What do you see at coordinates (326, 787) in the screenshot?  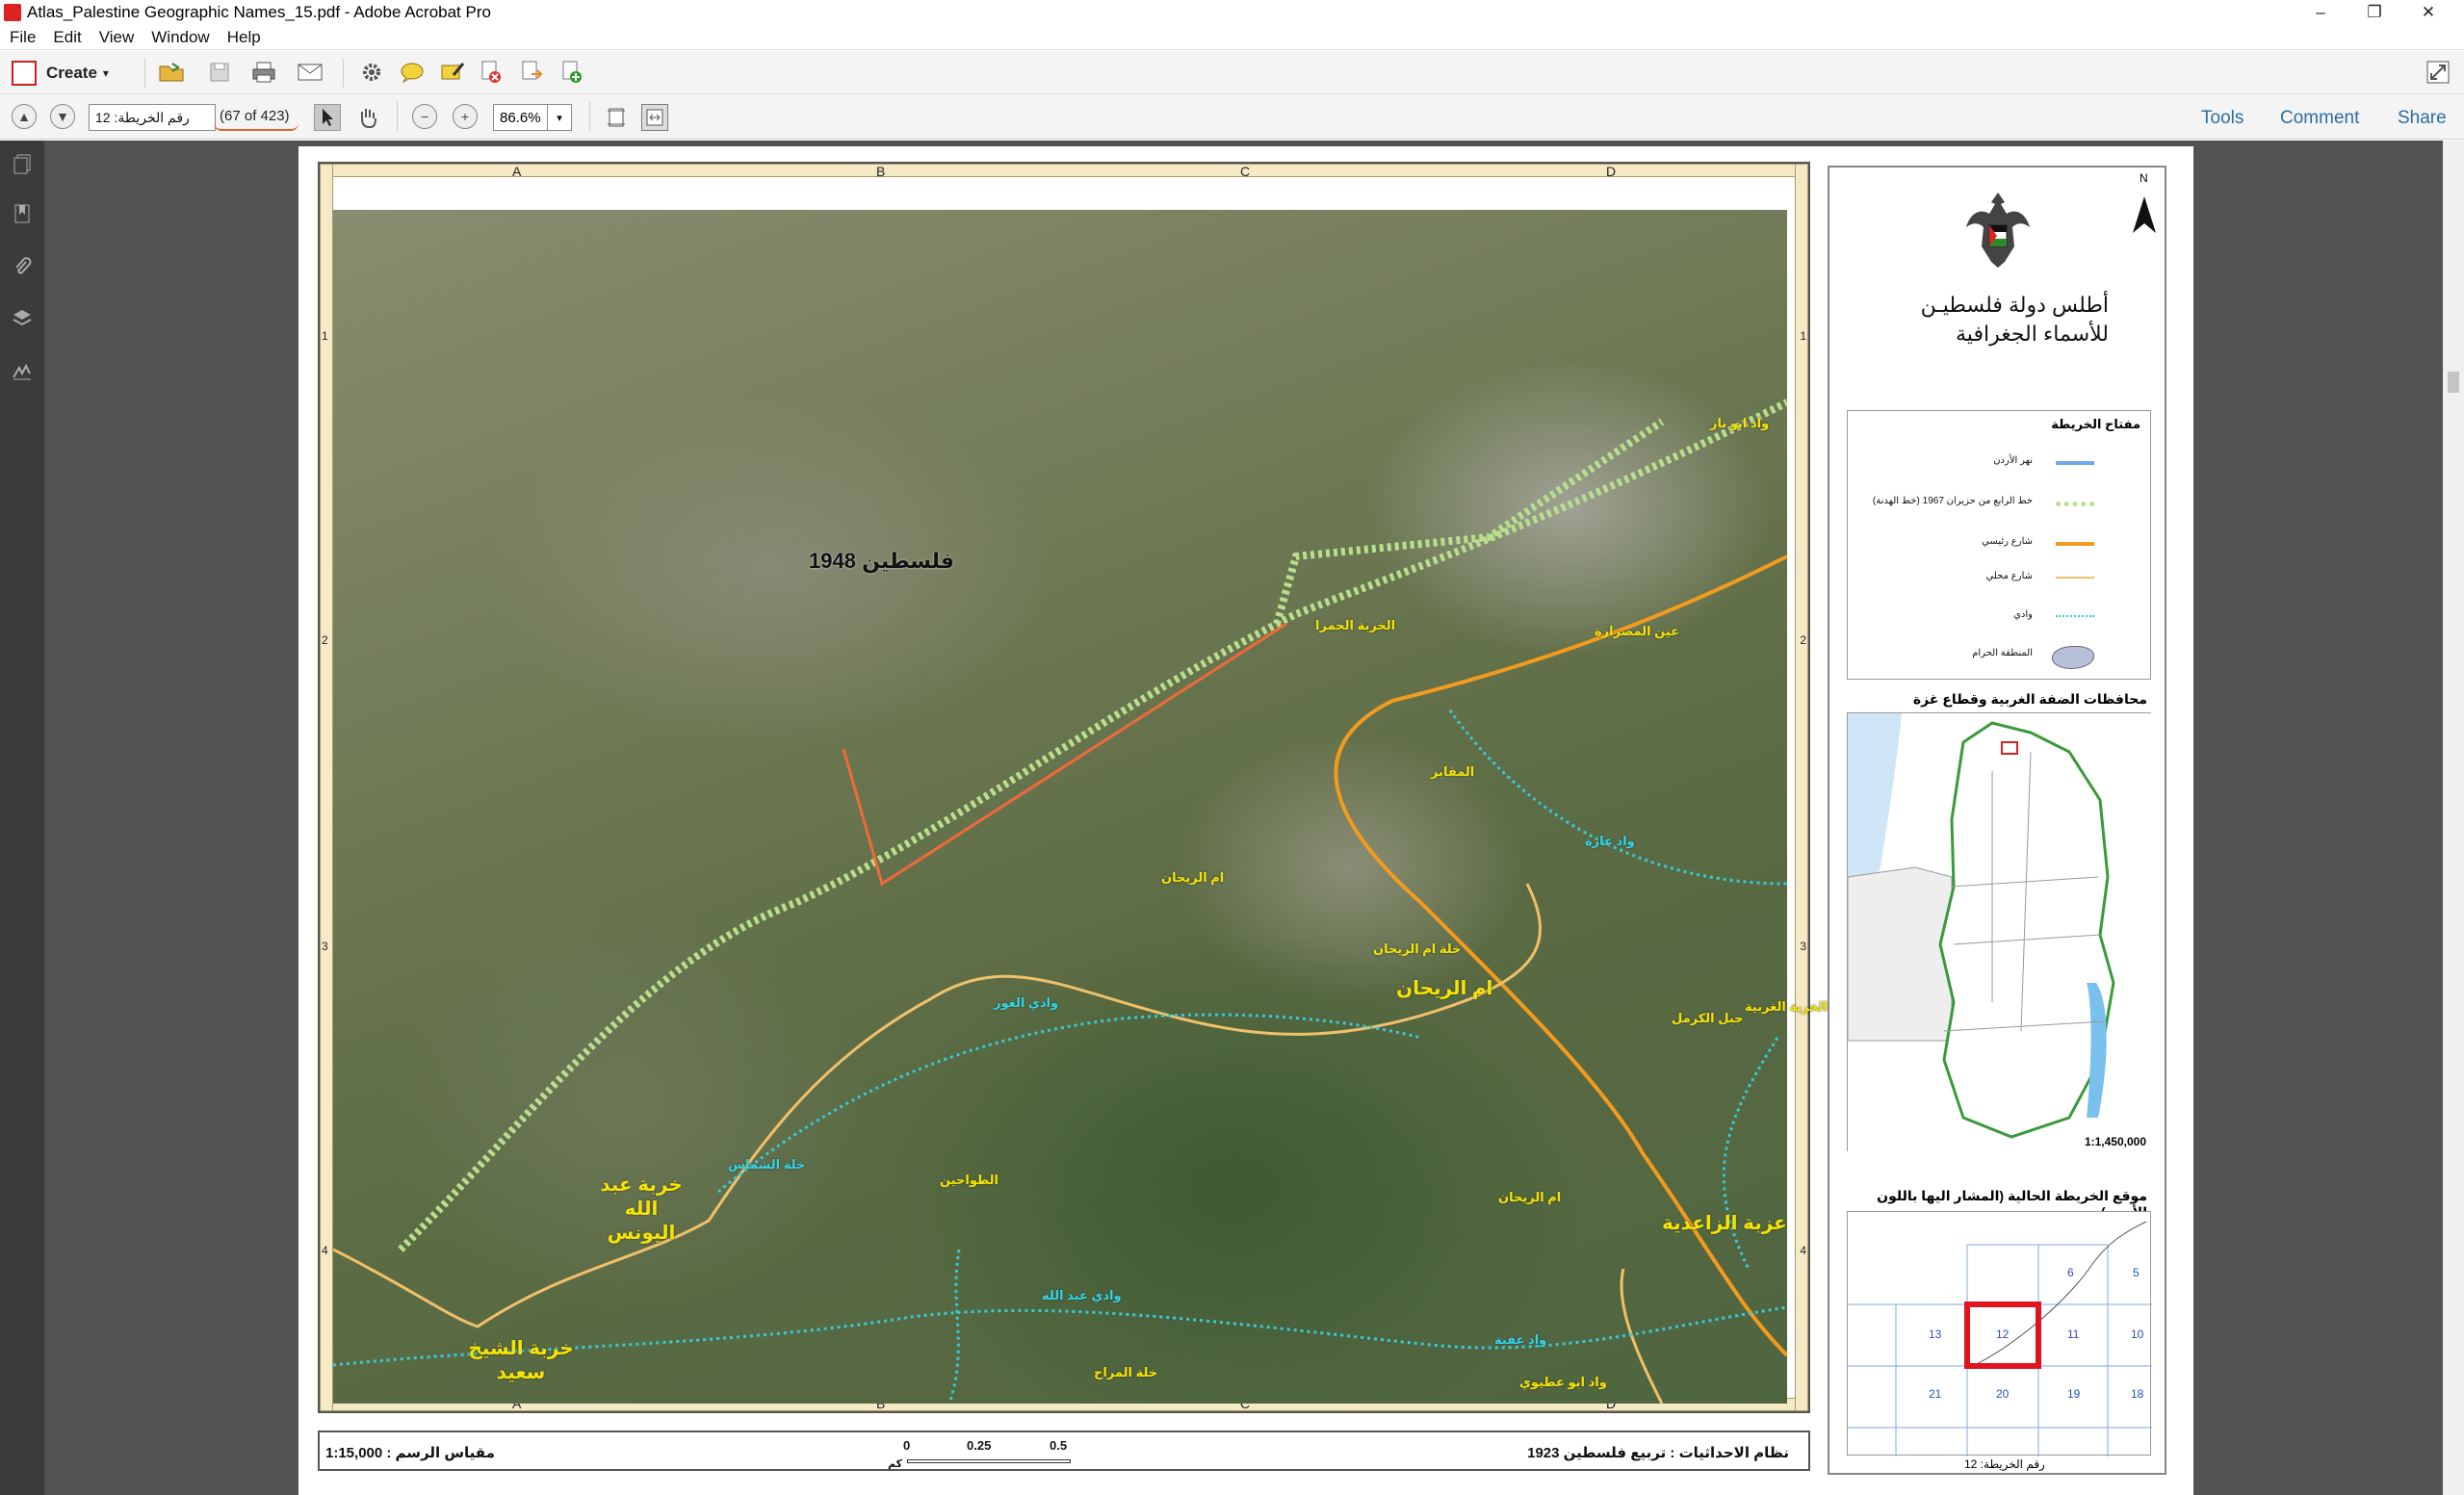 I see `left-grid-ruler` at bounding box center [326, 787].